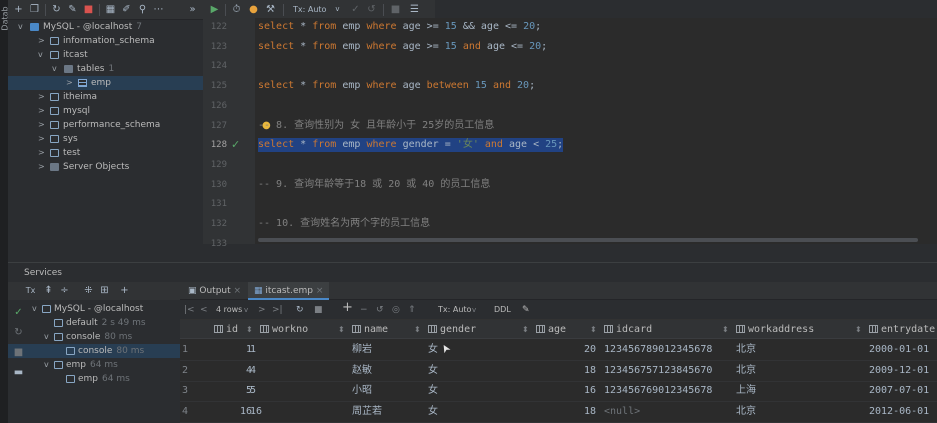  Describe the element at coordinates (670, 371) in the screenshot. I see `cell-idcard: 123456757123845670` at that location.